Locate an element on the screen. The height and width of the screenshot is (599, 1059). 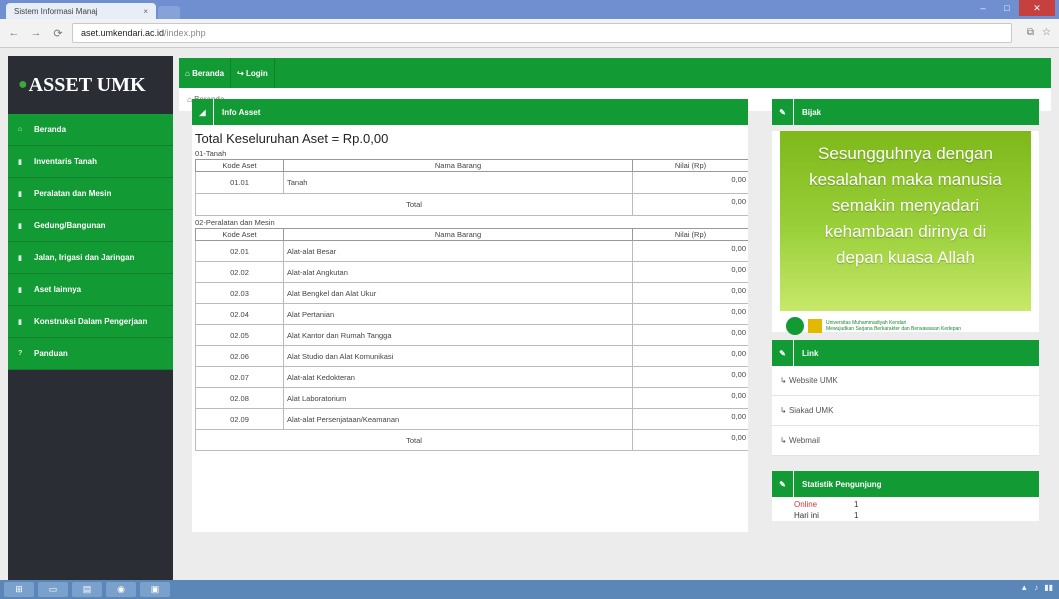
bookmark-star-icon: ☆ is located at coordinates (1046, 32).